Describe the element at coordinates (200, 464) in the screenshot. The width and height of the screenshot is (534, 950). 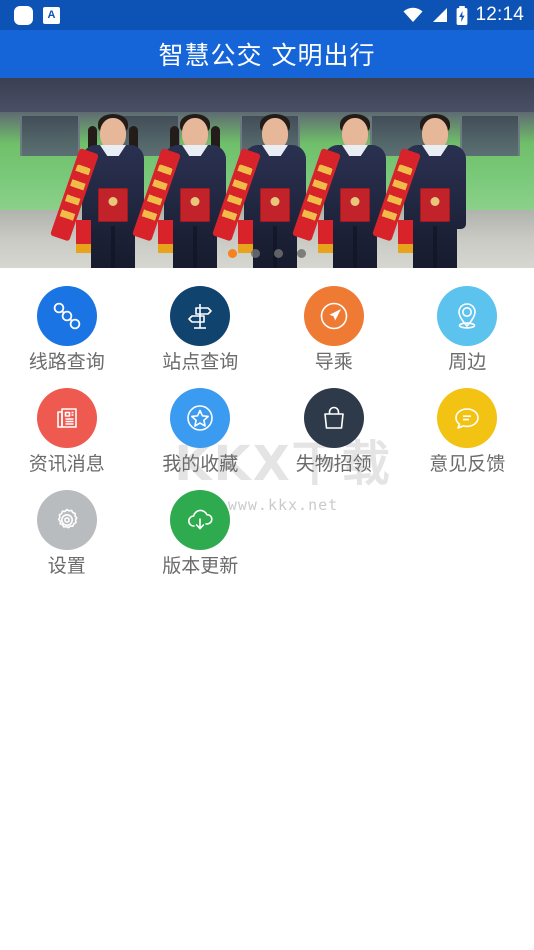
I see `grid-item-label: 我的收藏` at that location.